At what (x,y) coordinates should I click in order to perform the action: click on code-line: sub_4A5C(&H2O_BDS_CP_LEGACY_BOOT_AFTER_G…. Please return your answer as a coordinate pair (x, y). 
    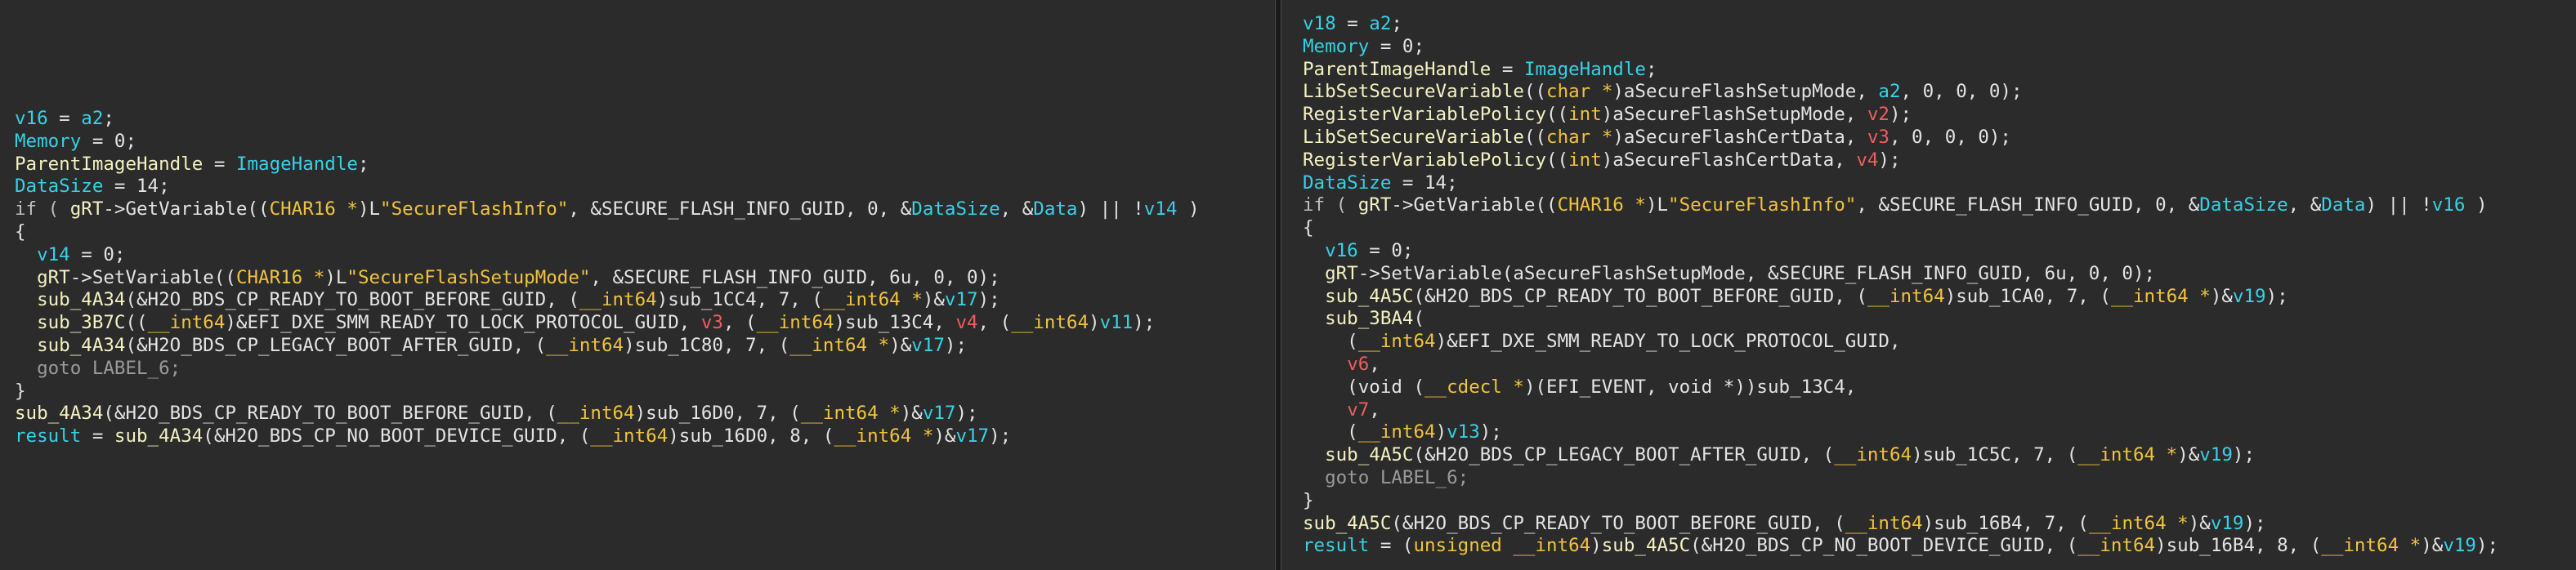
    Looking at the image, I should click on (1900, 456).